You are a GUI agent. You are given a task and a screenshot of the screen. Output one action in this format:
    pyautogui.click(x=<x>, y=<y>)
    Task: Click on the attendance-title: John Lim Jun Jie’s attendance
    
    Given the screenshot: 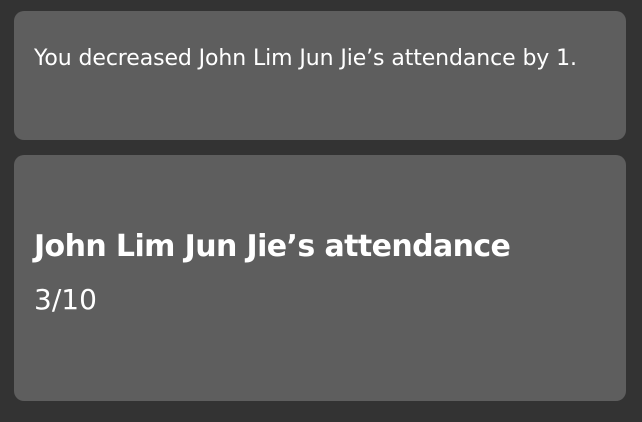 What is the action you would take?
    pyautogui.click(x=272, y=246)
    